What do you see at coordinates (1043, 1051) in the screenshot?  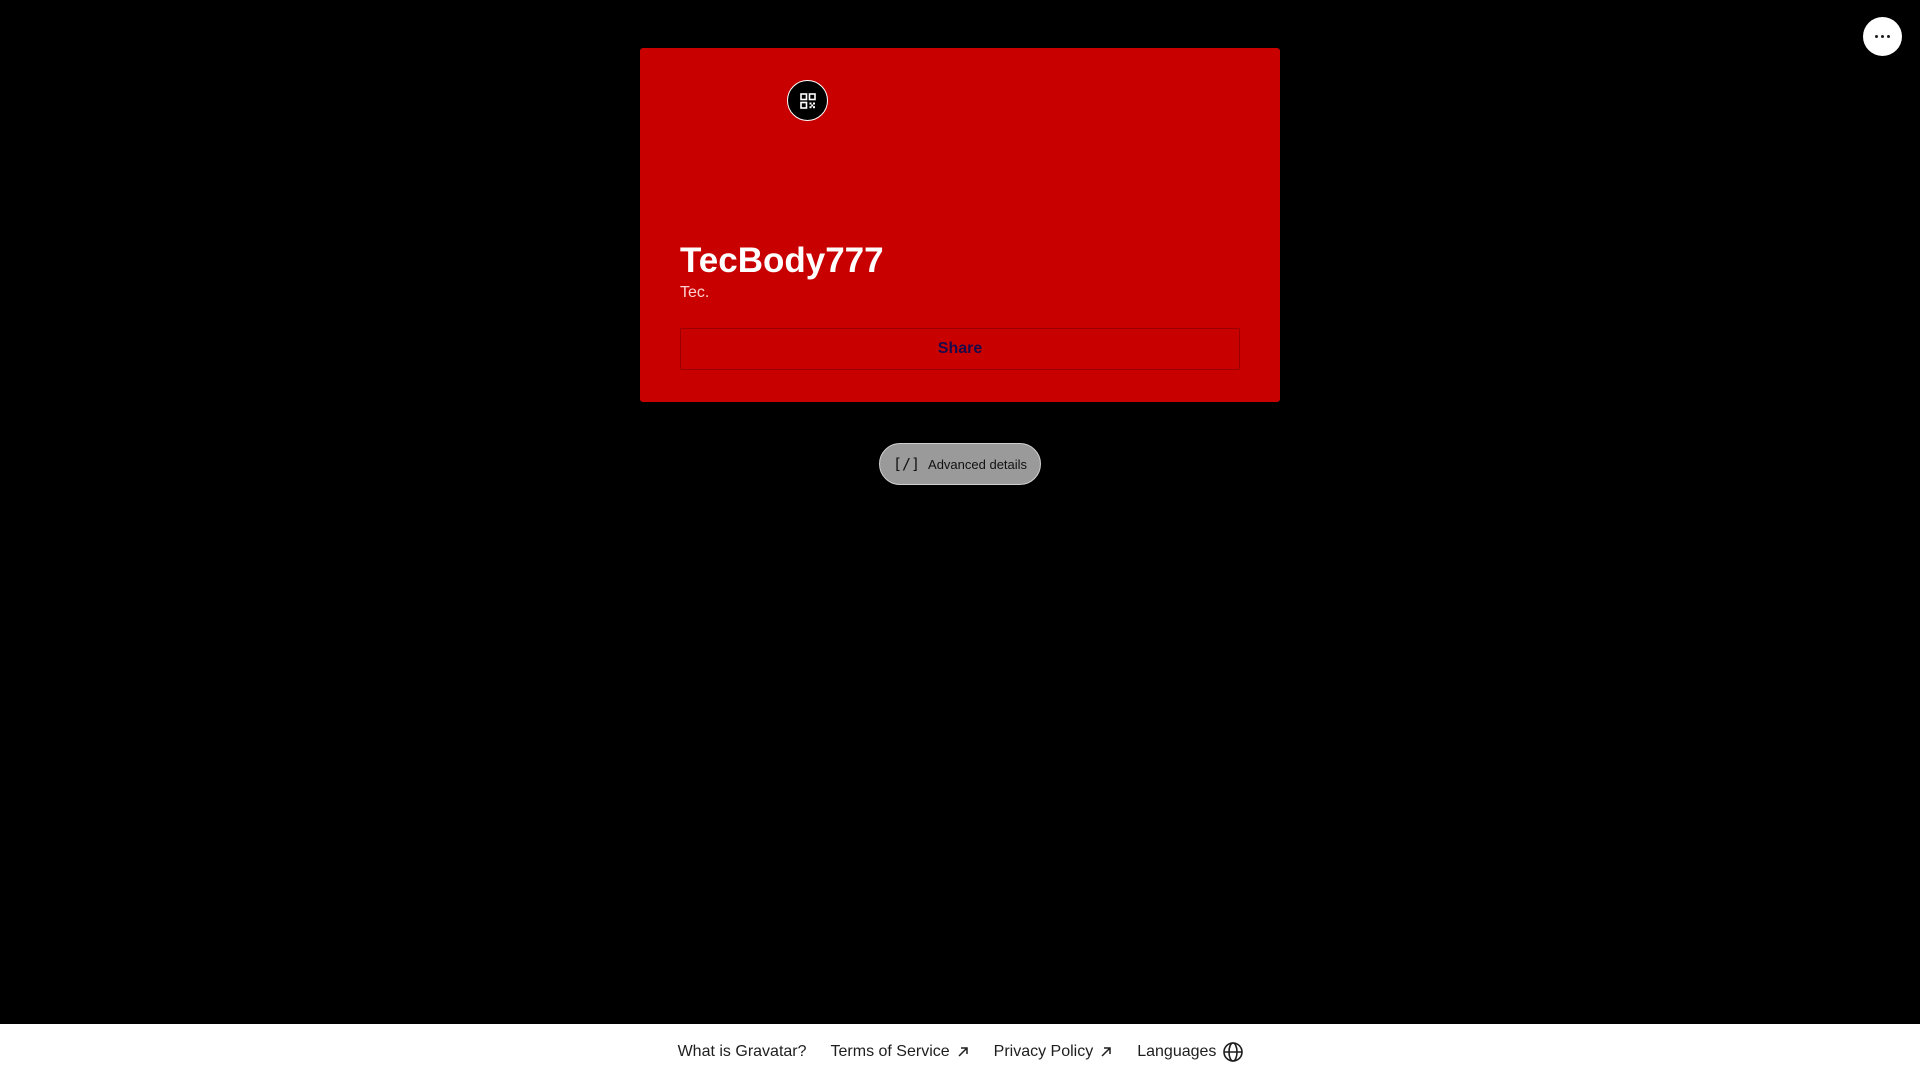 I see `footer-link-label: Privacy Policy` at bounding box center [1043, 1051].